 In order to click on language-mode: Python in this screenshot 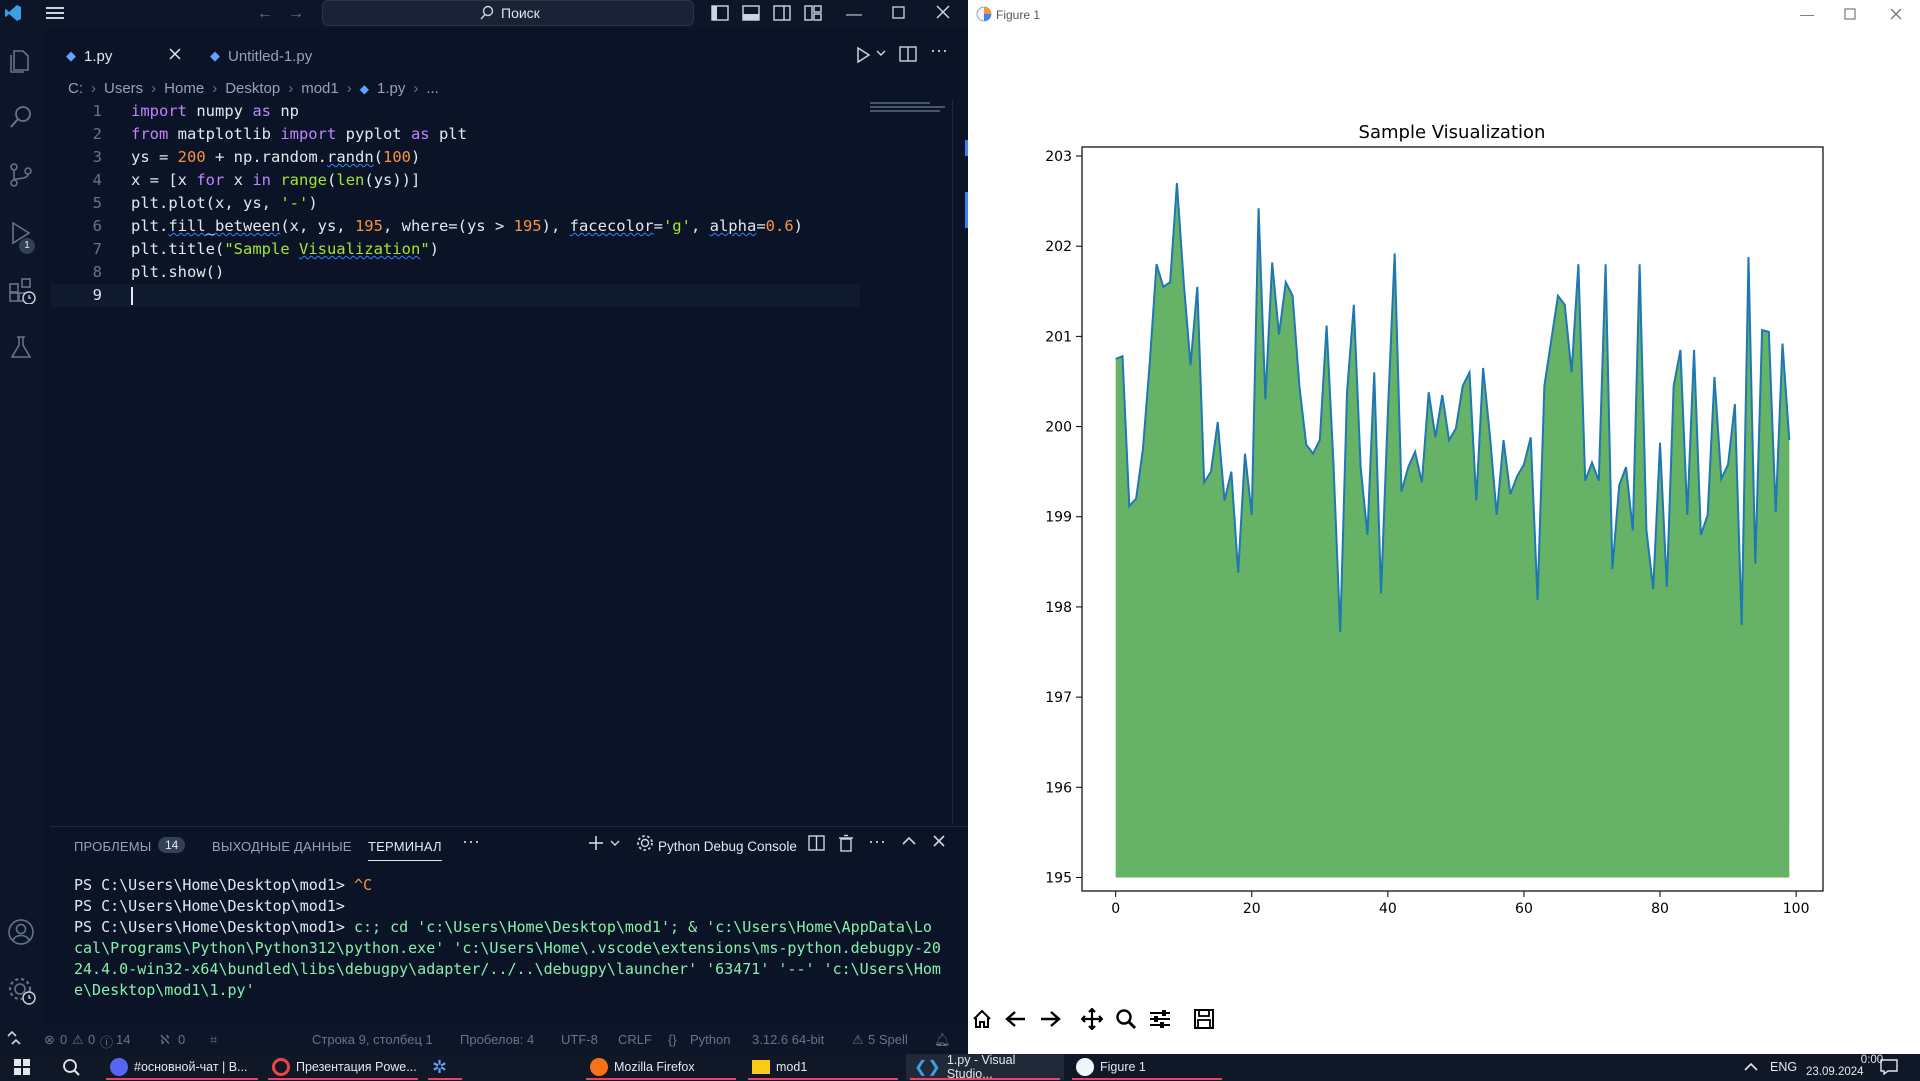, I will do `click(710, 1039)`.